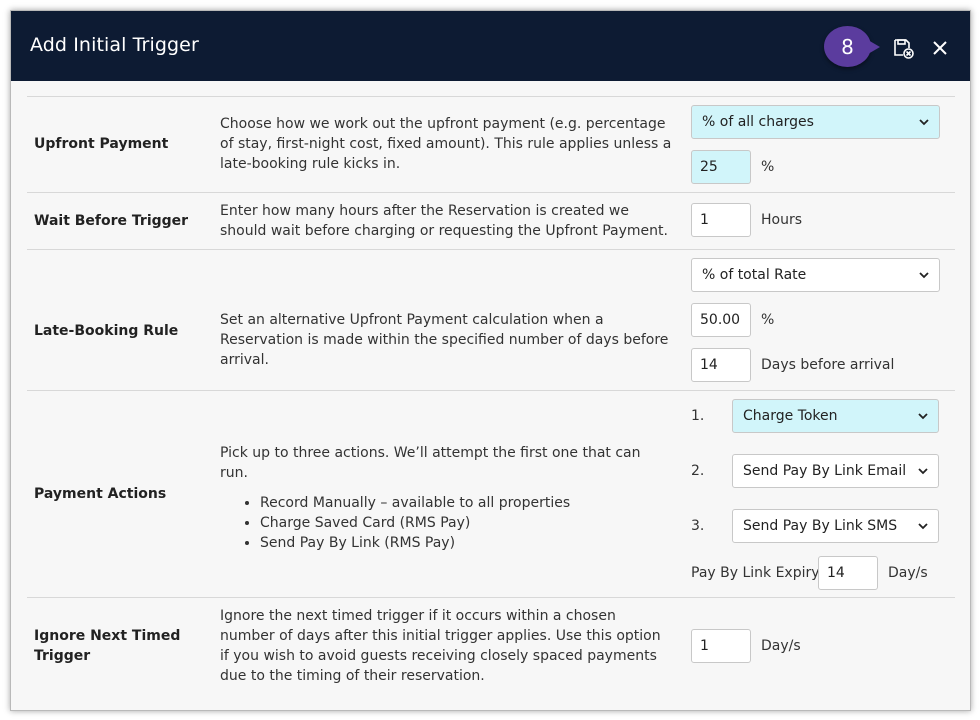 The height and width of the screenshot is (720, 980). I want to click on action-1-number: 1., so click(698, 416).